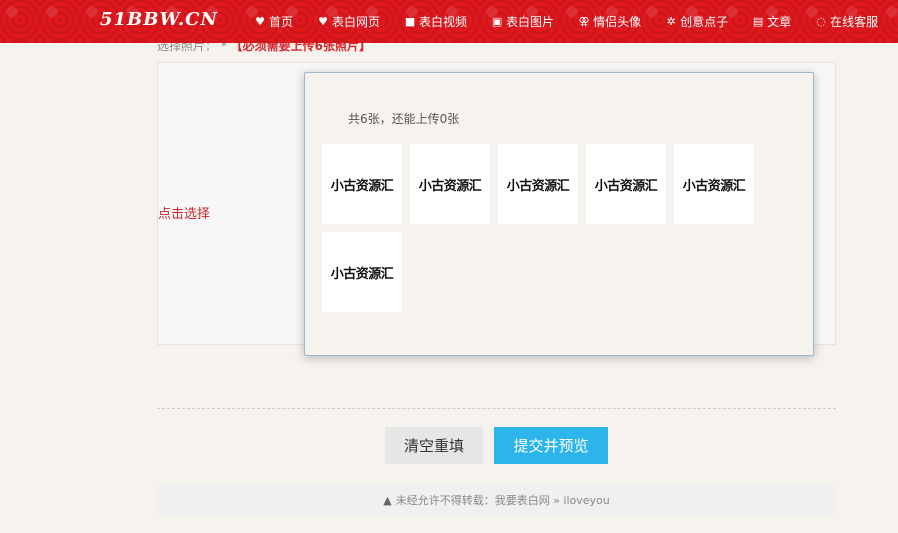  I want to click on nav-item-label: 首页, so click(281, 22).